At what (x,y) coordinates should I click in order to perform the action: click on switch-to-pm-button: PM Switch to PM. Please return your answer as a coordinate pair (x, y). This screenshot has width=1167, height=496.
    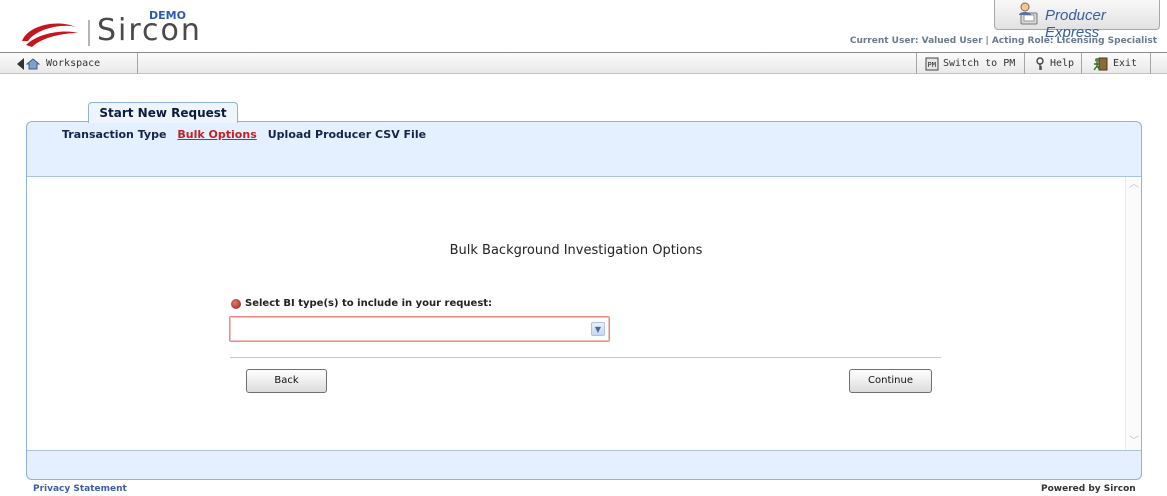
    Looking at the image, I should click on (970, 63).